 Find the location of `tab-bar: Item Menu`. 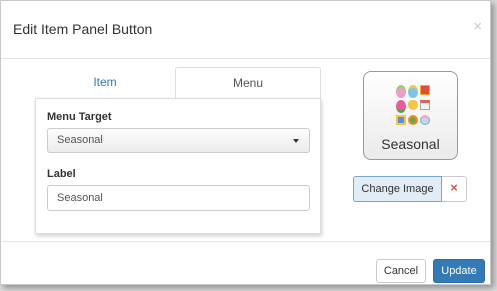

tab-bar: Item Menu is located at coordinates (178, 83).